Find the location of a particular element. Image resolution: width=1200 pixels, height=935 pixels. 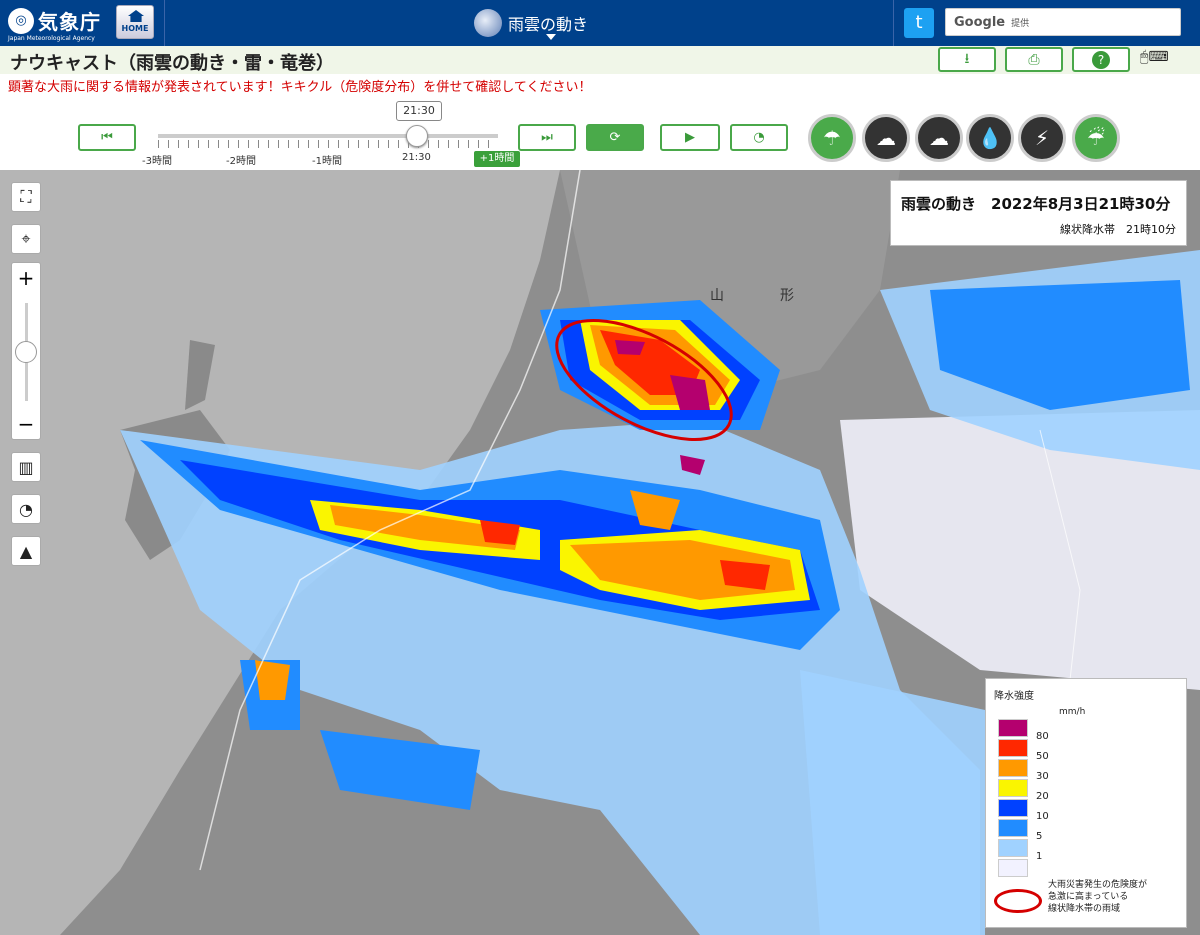

skip-to-end-button: ⏭ is located at coordinates (547, 137).